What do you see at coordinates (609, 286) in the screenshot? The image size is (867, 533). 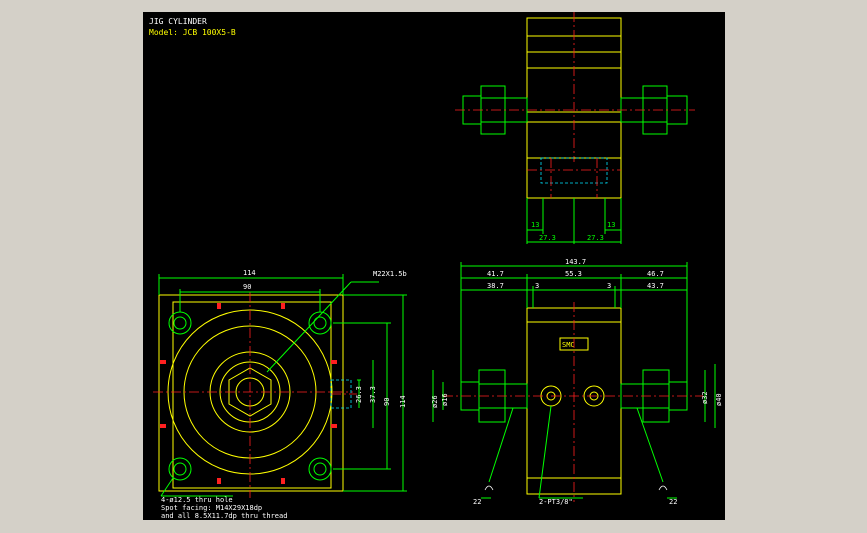 I see `dim-seg-3b: 3` at bounding box center [609, 286].